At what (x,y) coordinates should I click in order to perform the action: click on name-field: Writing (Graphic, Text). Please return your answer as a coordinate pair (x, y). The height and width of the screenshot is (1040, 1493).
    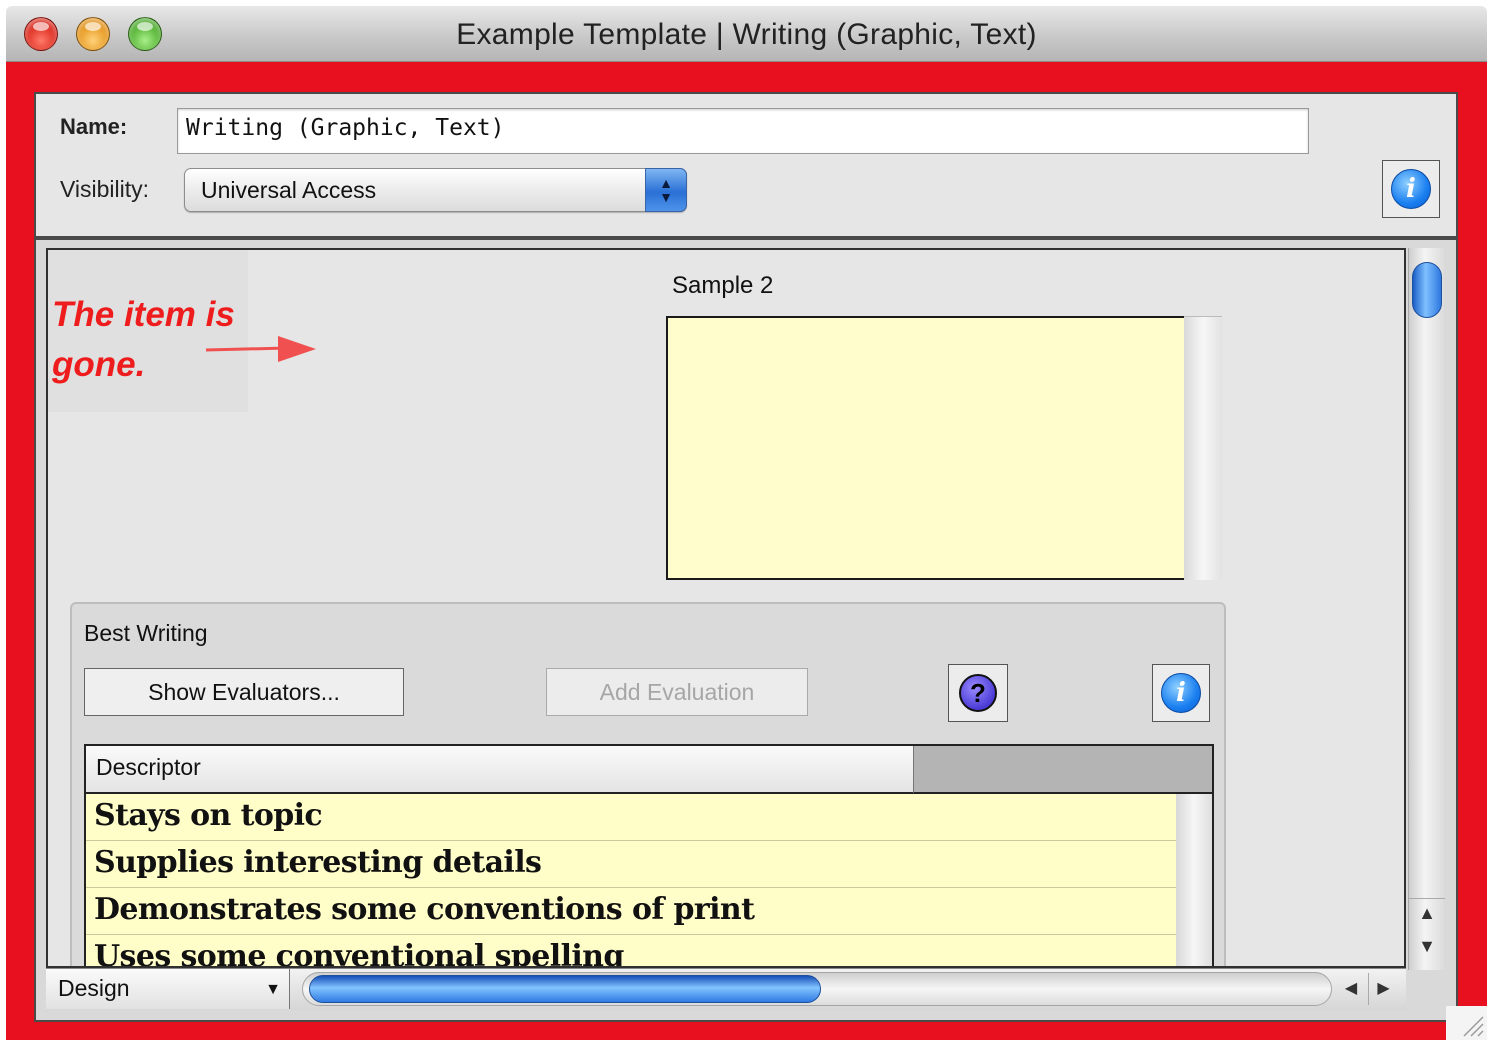
    Looking at the image, I should click on (743, 131).